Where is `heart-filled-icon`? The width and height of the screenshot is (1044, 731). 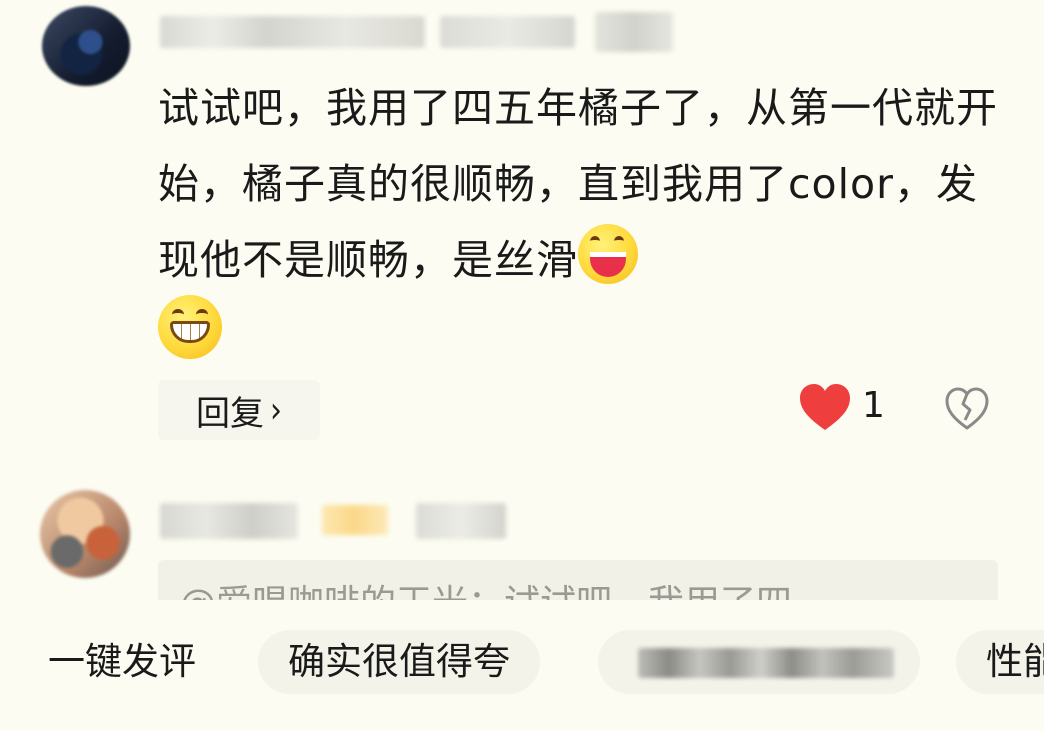
heart-filled-icon is located at coordinates (825, 408).